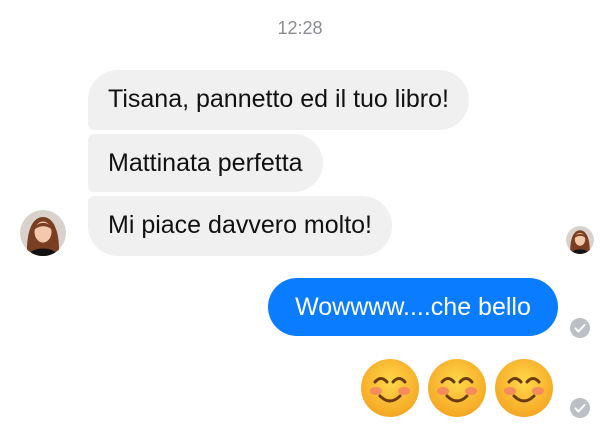 The width and height of the screenshot is (600, 433). What do you see at coordinates (413, 307) in the screenshot?
I see `outgoing-message-bubble: Wowwww....che bello` at bounding box center [413, 307].